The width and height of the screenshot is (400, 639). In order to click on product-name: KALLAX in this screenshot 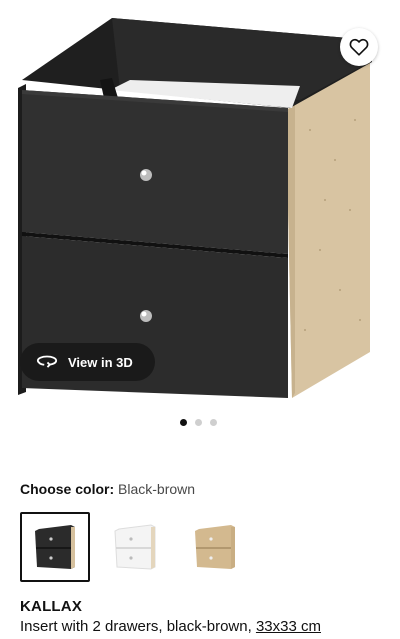, I will do `click(51, 606)`.